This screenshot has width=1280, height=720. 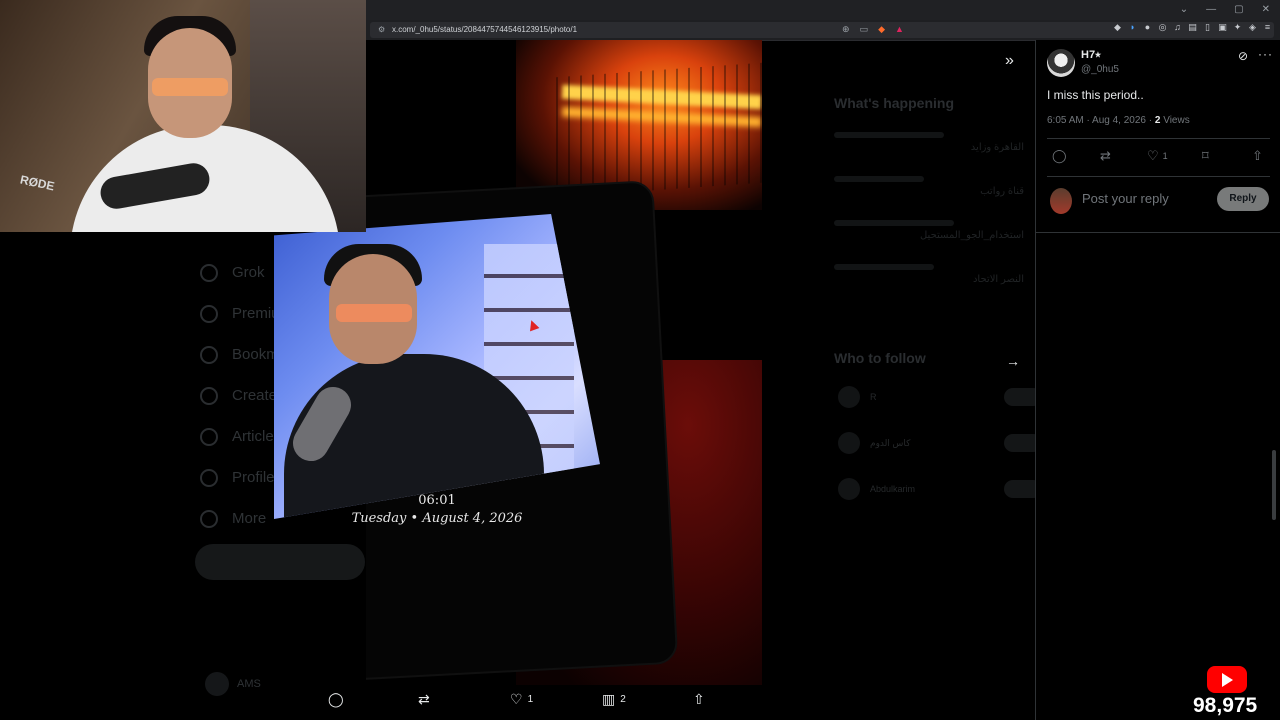 What do you see at coordinates (1265, 54) in the screenshot?
I see `more-options-icon: ···` at bounding box center [1265, 54].